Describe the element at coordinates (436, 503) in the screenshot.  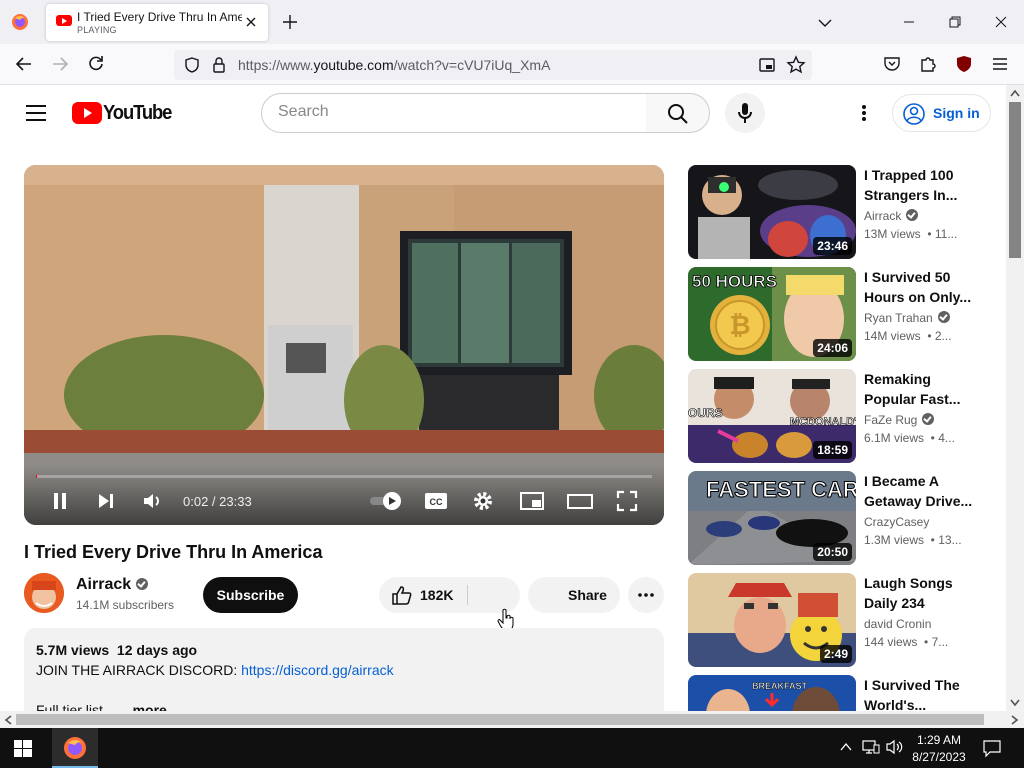
I see `captions-button: CC` at that location.